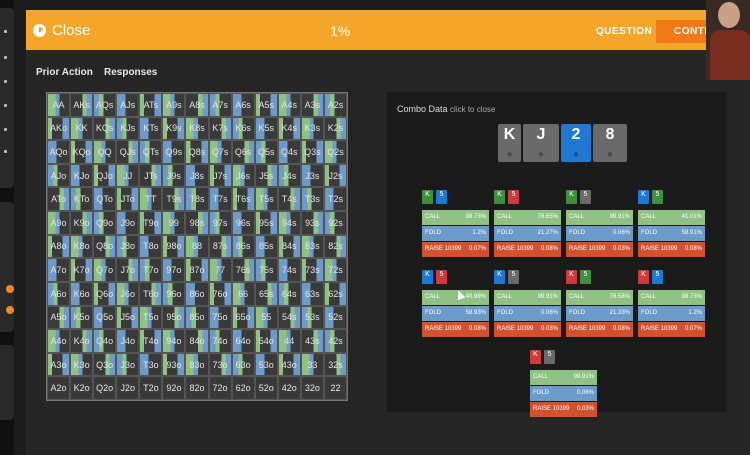  I want to click on range-cell: T7s, so click(220, 199).